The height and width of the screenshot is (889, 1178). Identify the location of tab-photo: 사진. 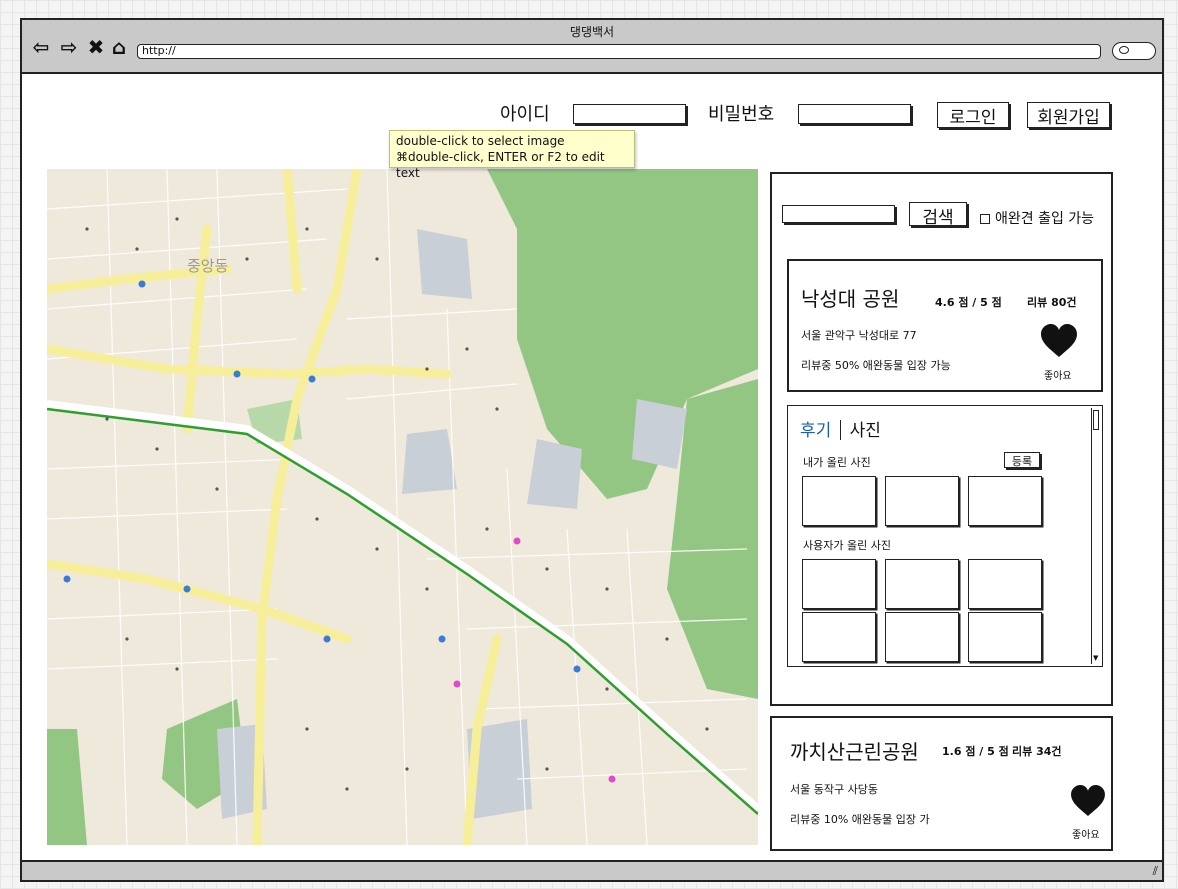
(865, 431).